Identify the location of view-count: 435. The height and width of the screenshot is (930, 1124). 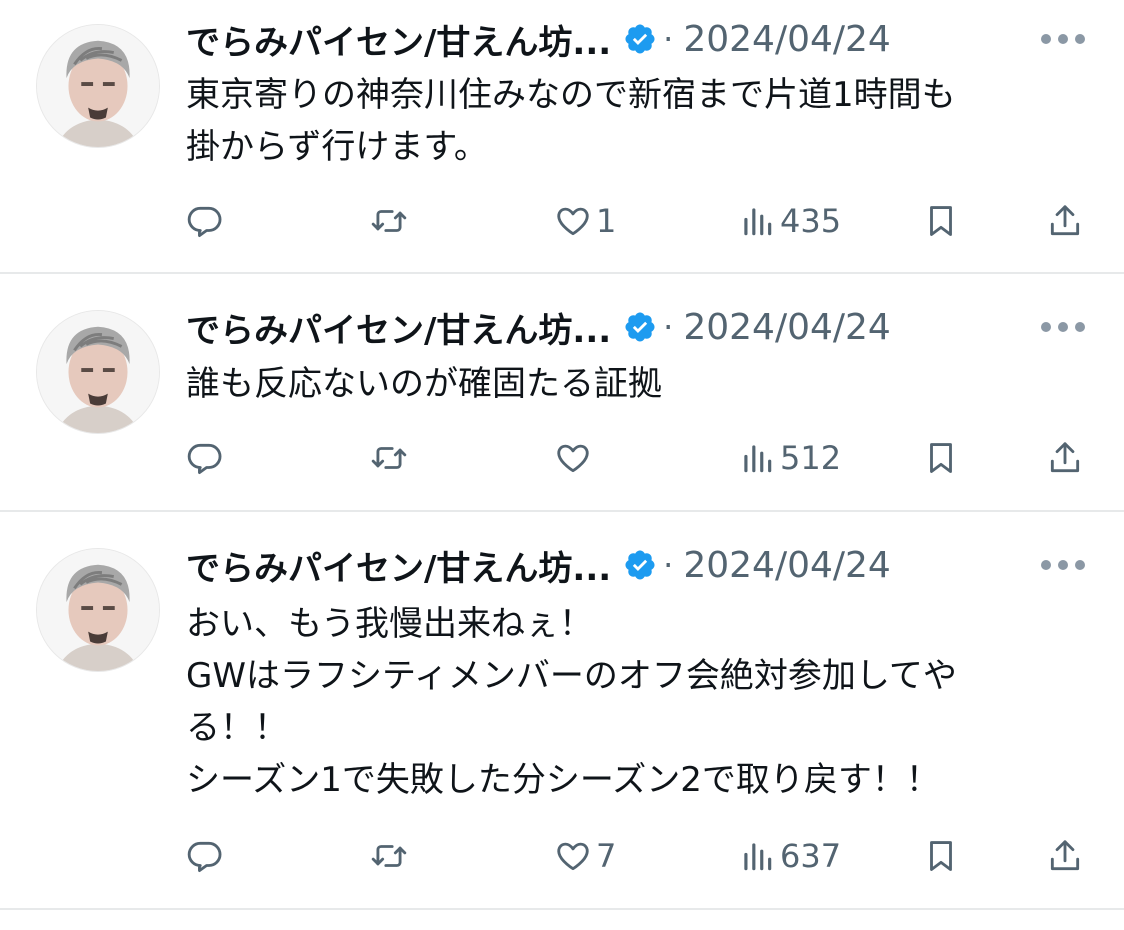
(811, 221).